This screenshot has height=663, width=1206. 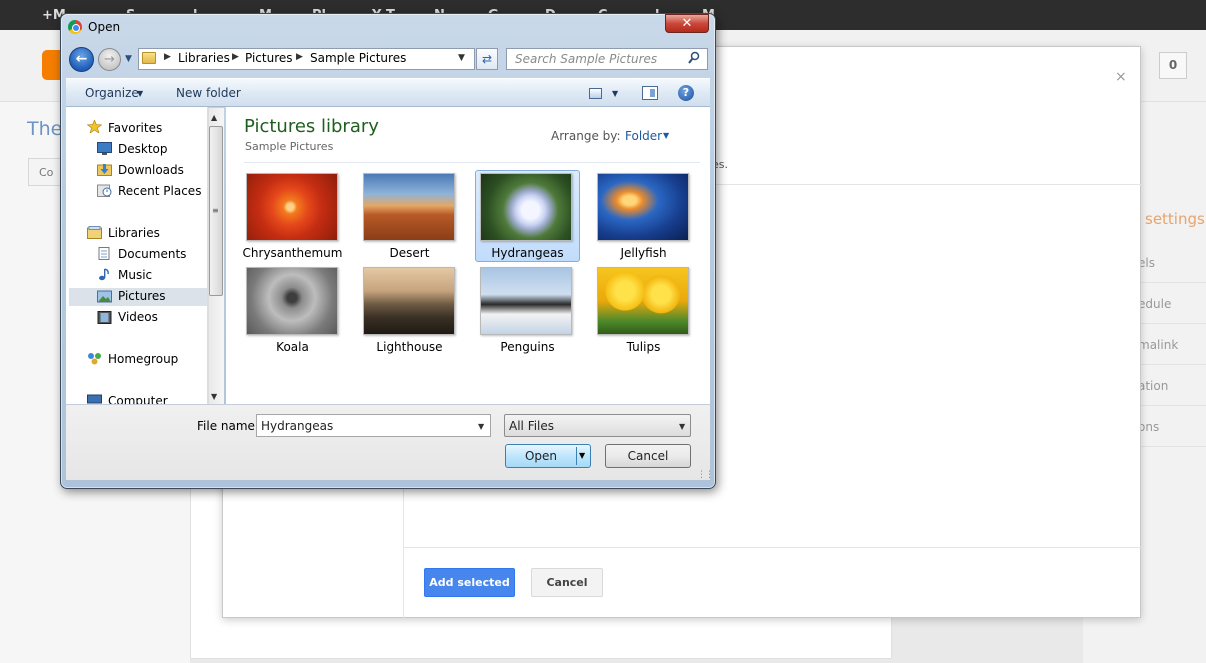 What do you see at coordinates (409, 301) in the screenshot?
I see `lighthouse-thumbnail` at bounding box center [409, 301].